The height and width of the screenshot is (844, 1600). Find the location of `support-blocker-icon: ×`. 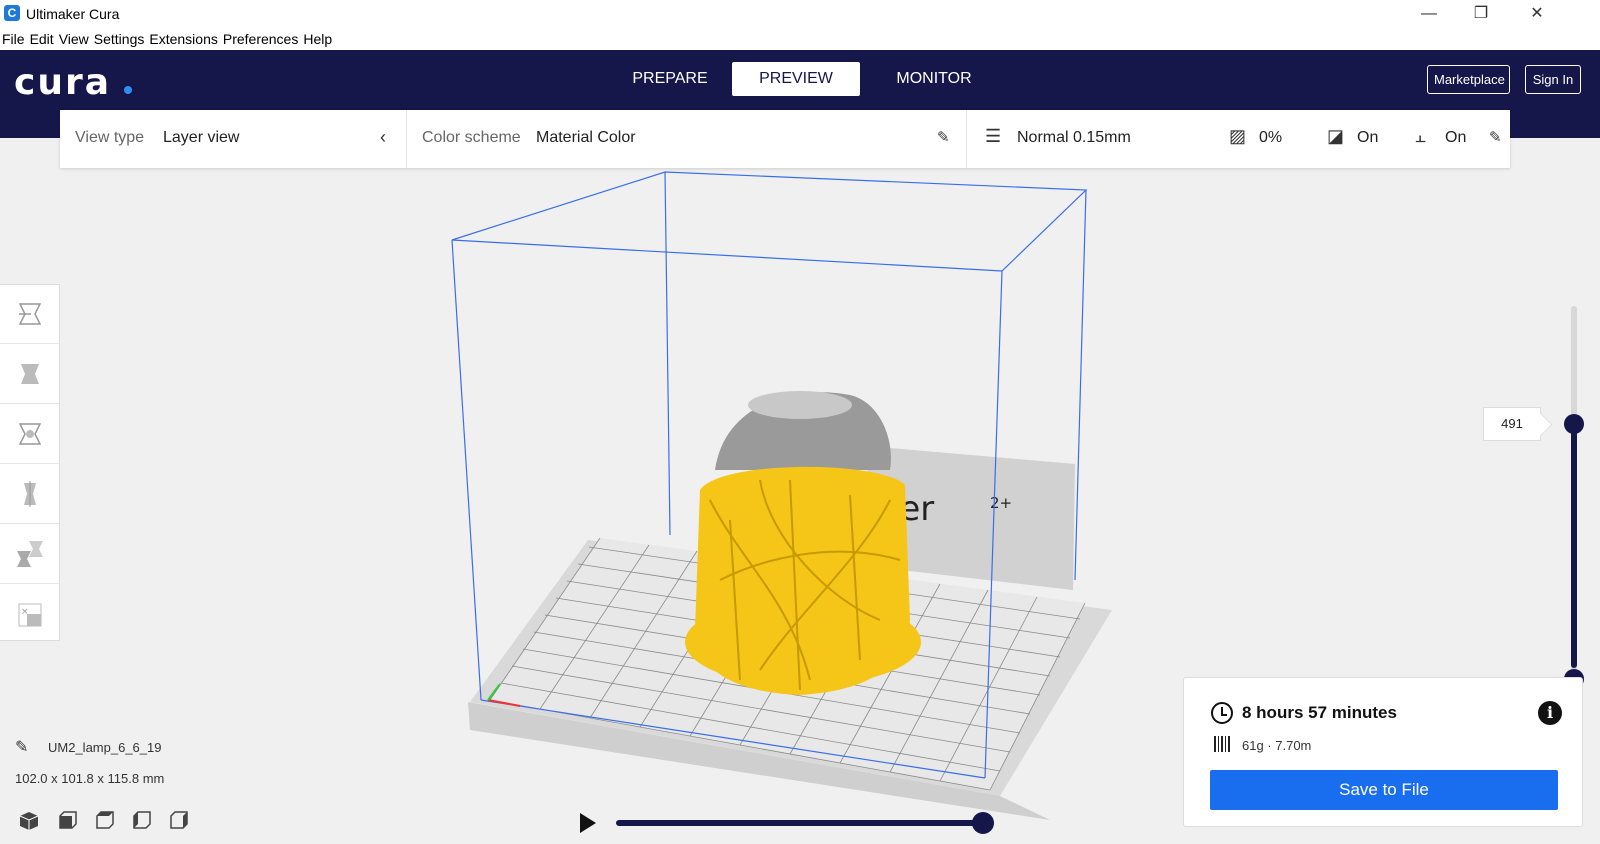

support-blocker-icon: × is located at coordinates (29, 614).